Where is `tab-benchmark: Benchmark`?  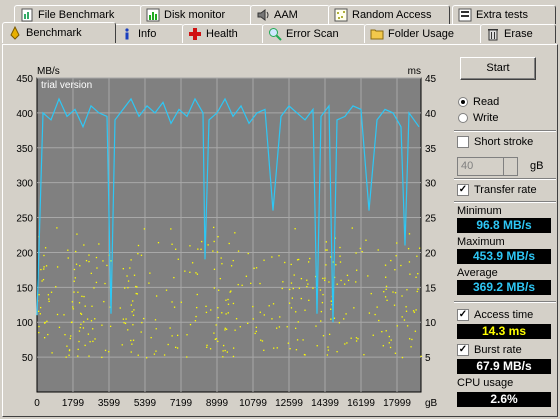 tab-benchmark: Benchmark is located at coordinates (59, 32).